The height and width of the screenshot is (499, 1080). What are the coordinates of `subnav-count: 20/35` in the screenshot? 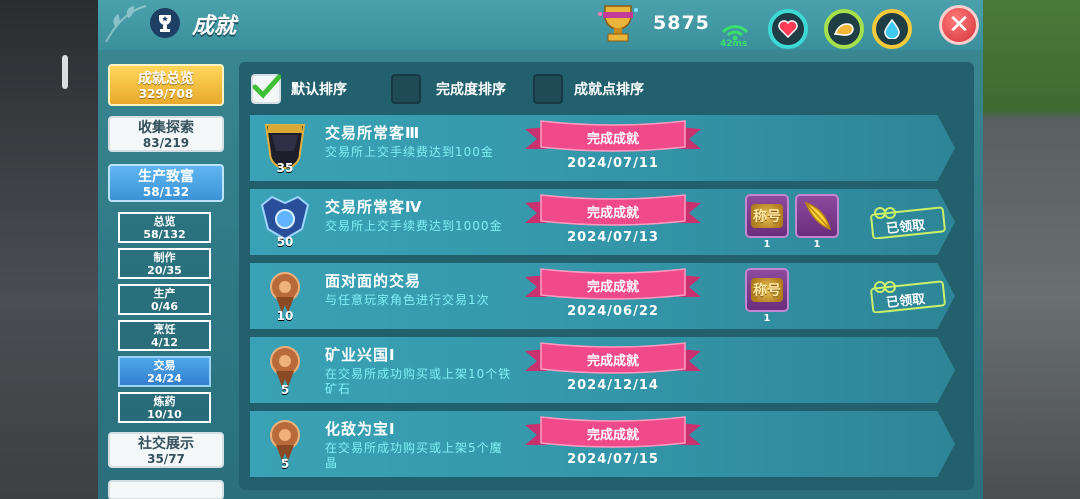 It's located at (164, 270).